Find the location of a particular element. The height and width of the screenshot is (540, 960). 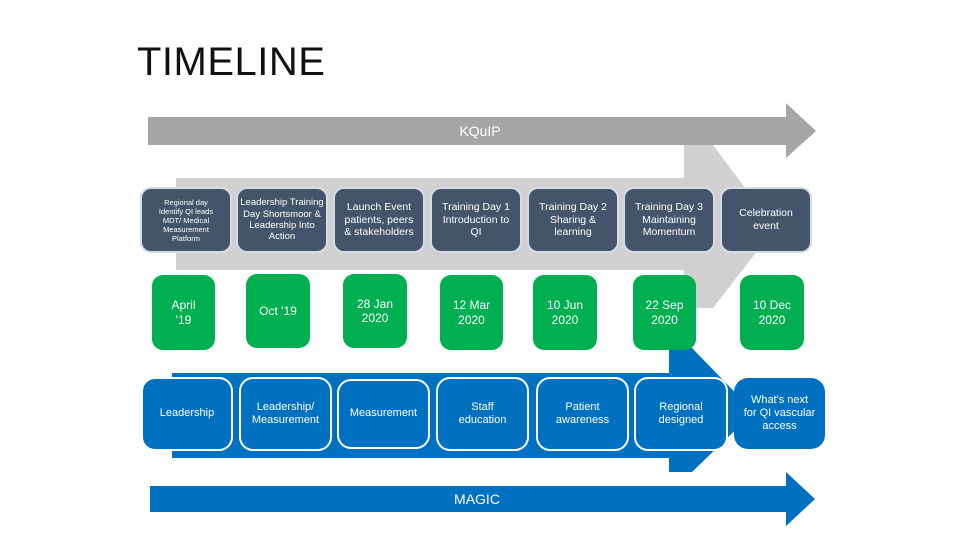

theme-label: Patient awareness is located at coordinates (582, 413).